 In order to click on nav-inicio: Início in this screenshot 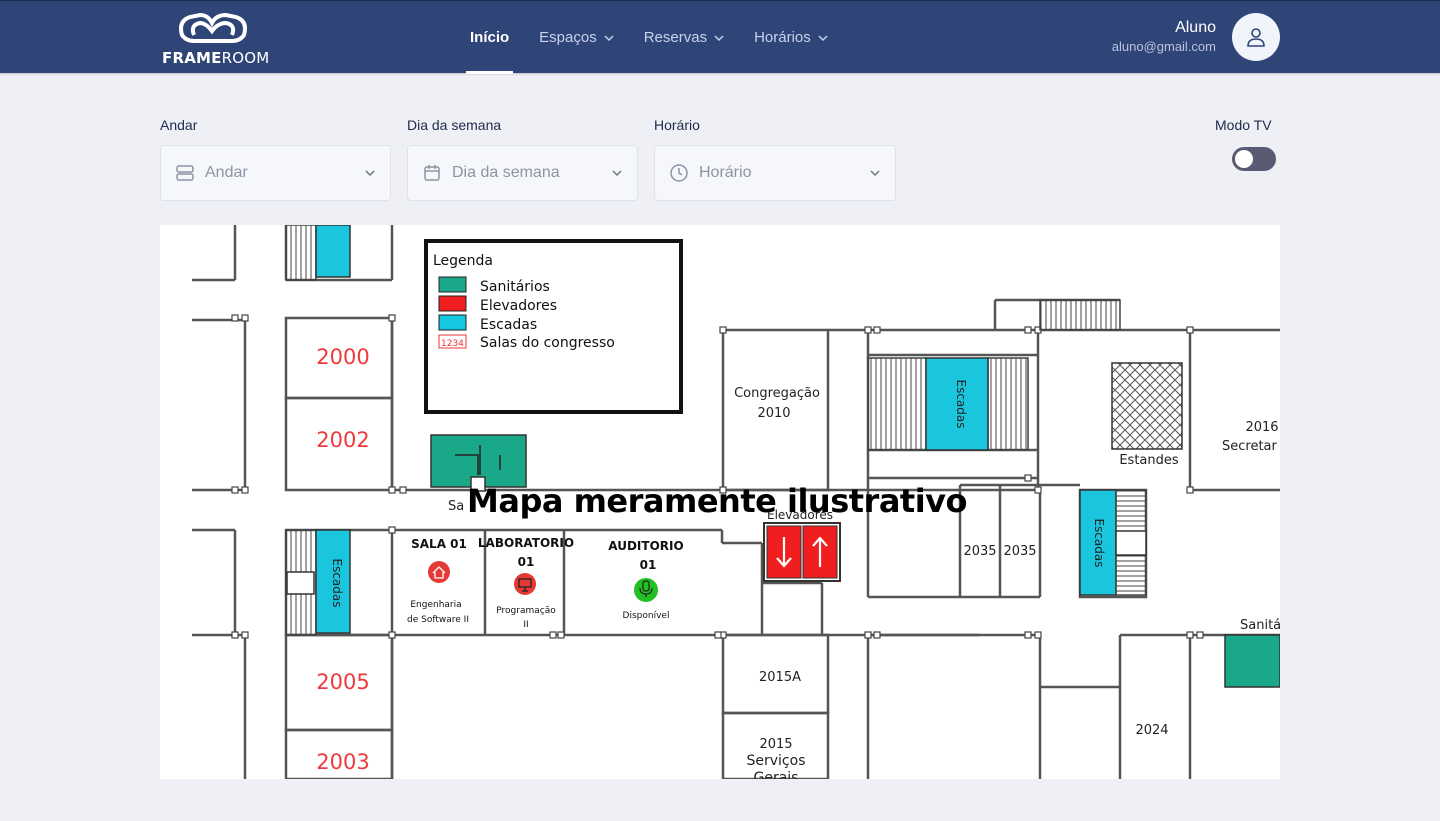, I will do `click(489, 37)`.